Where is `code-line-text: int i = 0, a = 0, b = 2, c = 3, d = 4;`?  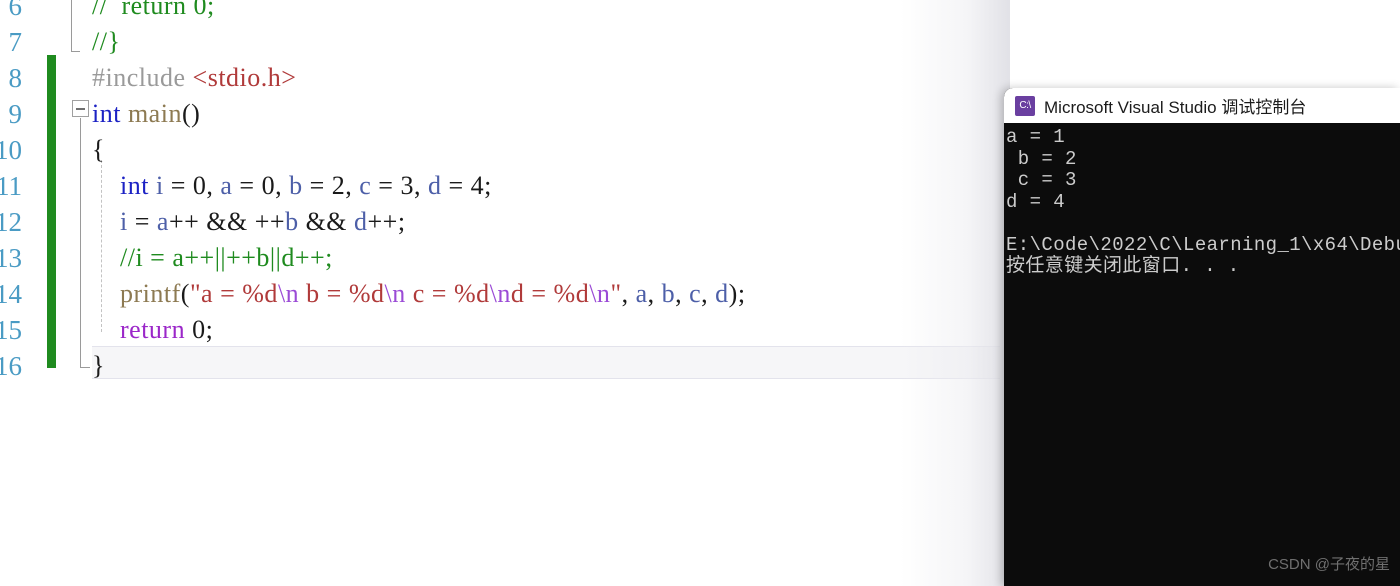
code-line-text: int i = 0, a = 0, b = 2, c = 3, d = 4; is located at coordinates (292, 186).